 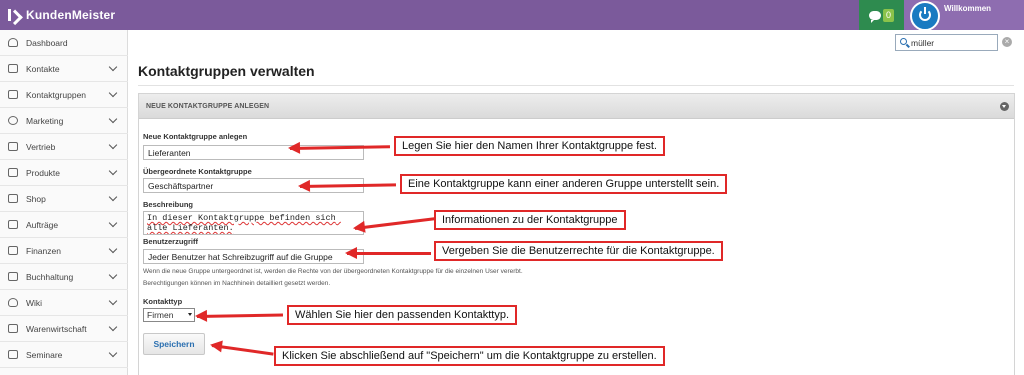 What do you see at coordinates (226, 71) in the screenshot?
I see `page-title: Kontaktgruppen verwalten` at bounding box center [226, 71].